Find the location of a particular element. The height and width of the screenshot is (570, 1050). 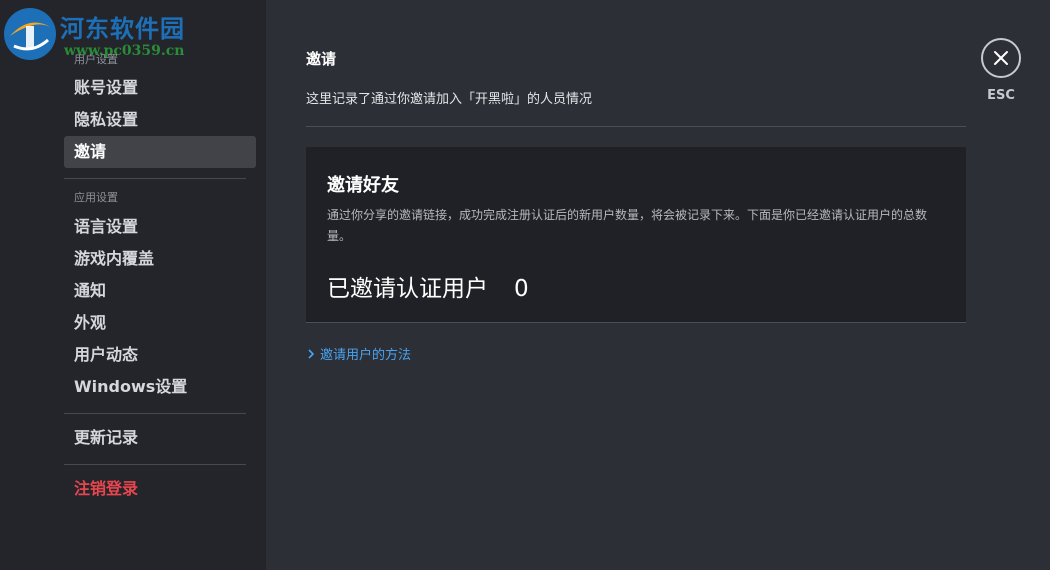

close-button is located at coordinates (1001, 58).